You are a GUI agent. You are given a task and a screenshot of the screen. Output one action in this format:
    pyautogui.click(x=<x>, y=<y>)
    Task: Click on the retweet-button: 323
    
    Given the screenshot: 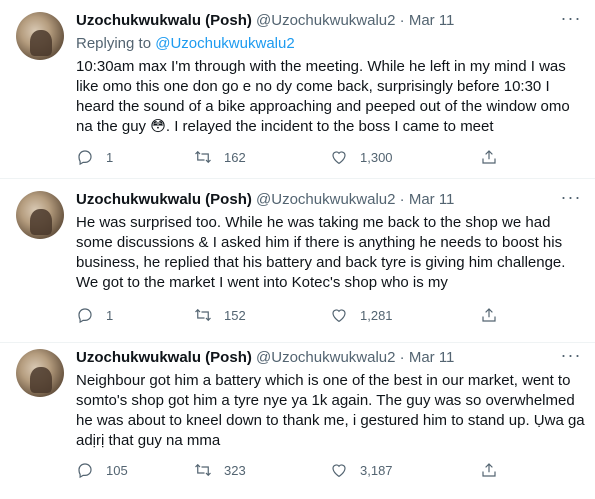 What is the action you would take?
    pyautogui.click(x=220, y=470)
    